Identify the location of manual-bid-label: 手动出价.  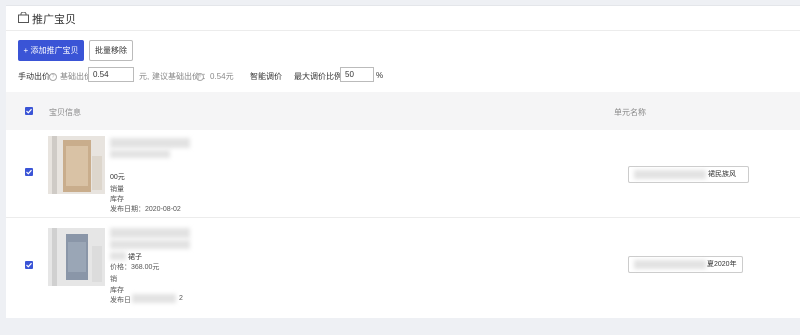
(34, 76).